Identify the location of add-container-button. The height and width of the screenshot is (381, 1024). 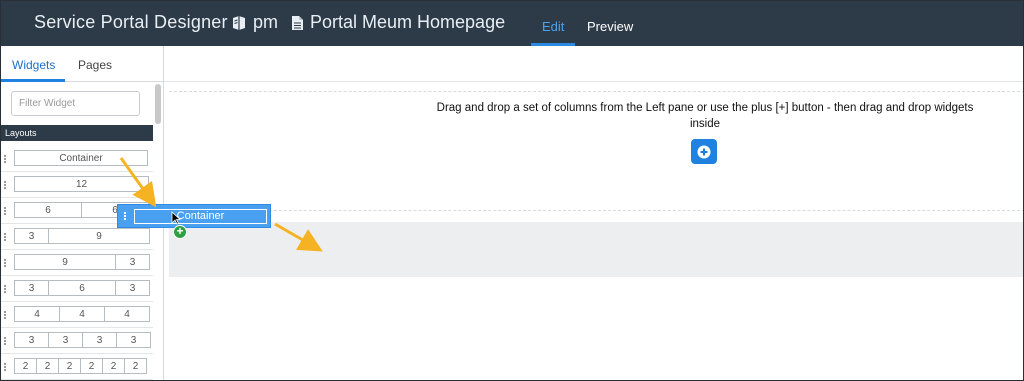
(704, 151).